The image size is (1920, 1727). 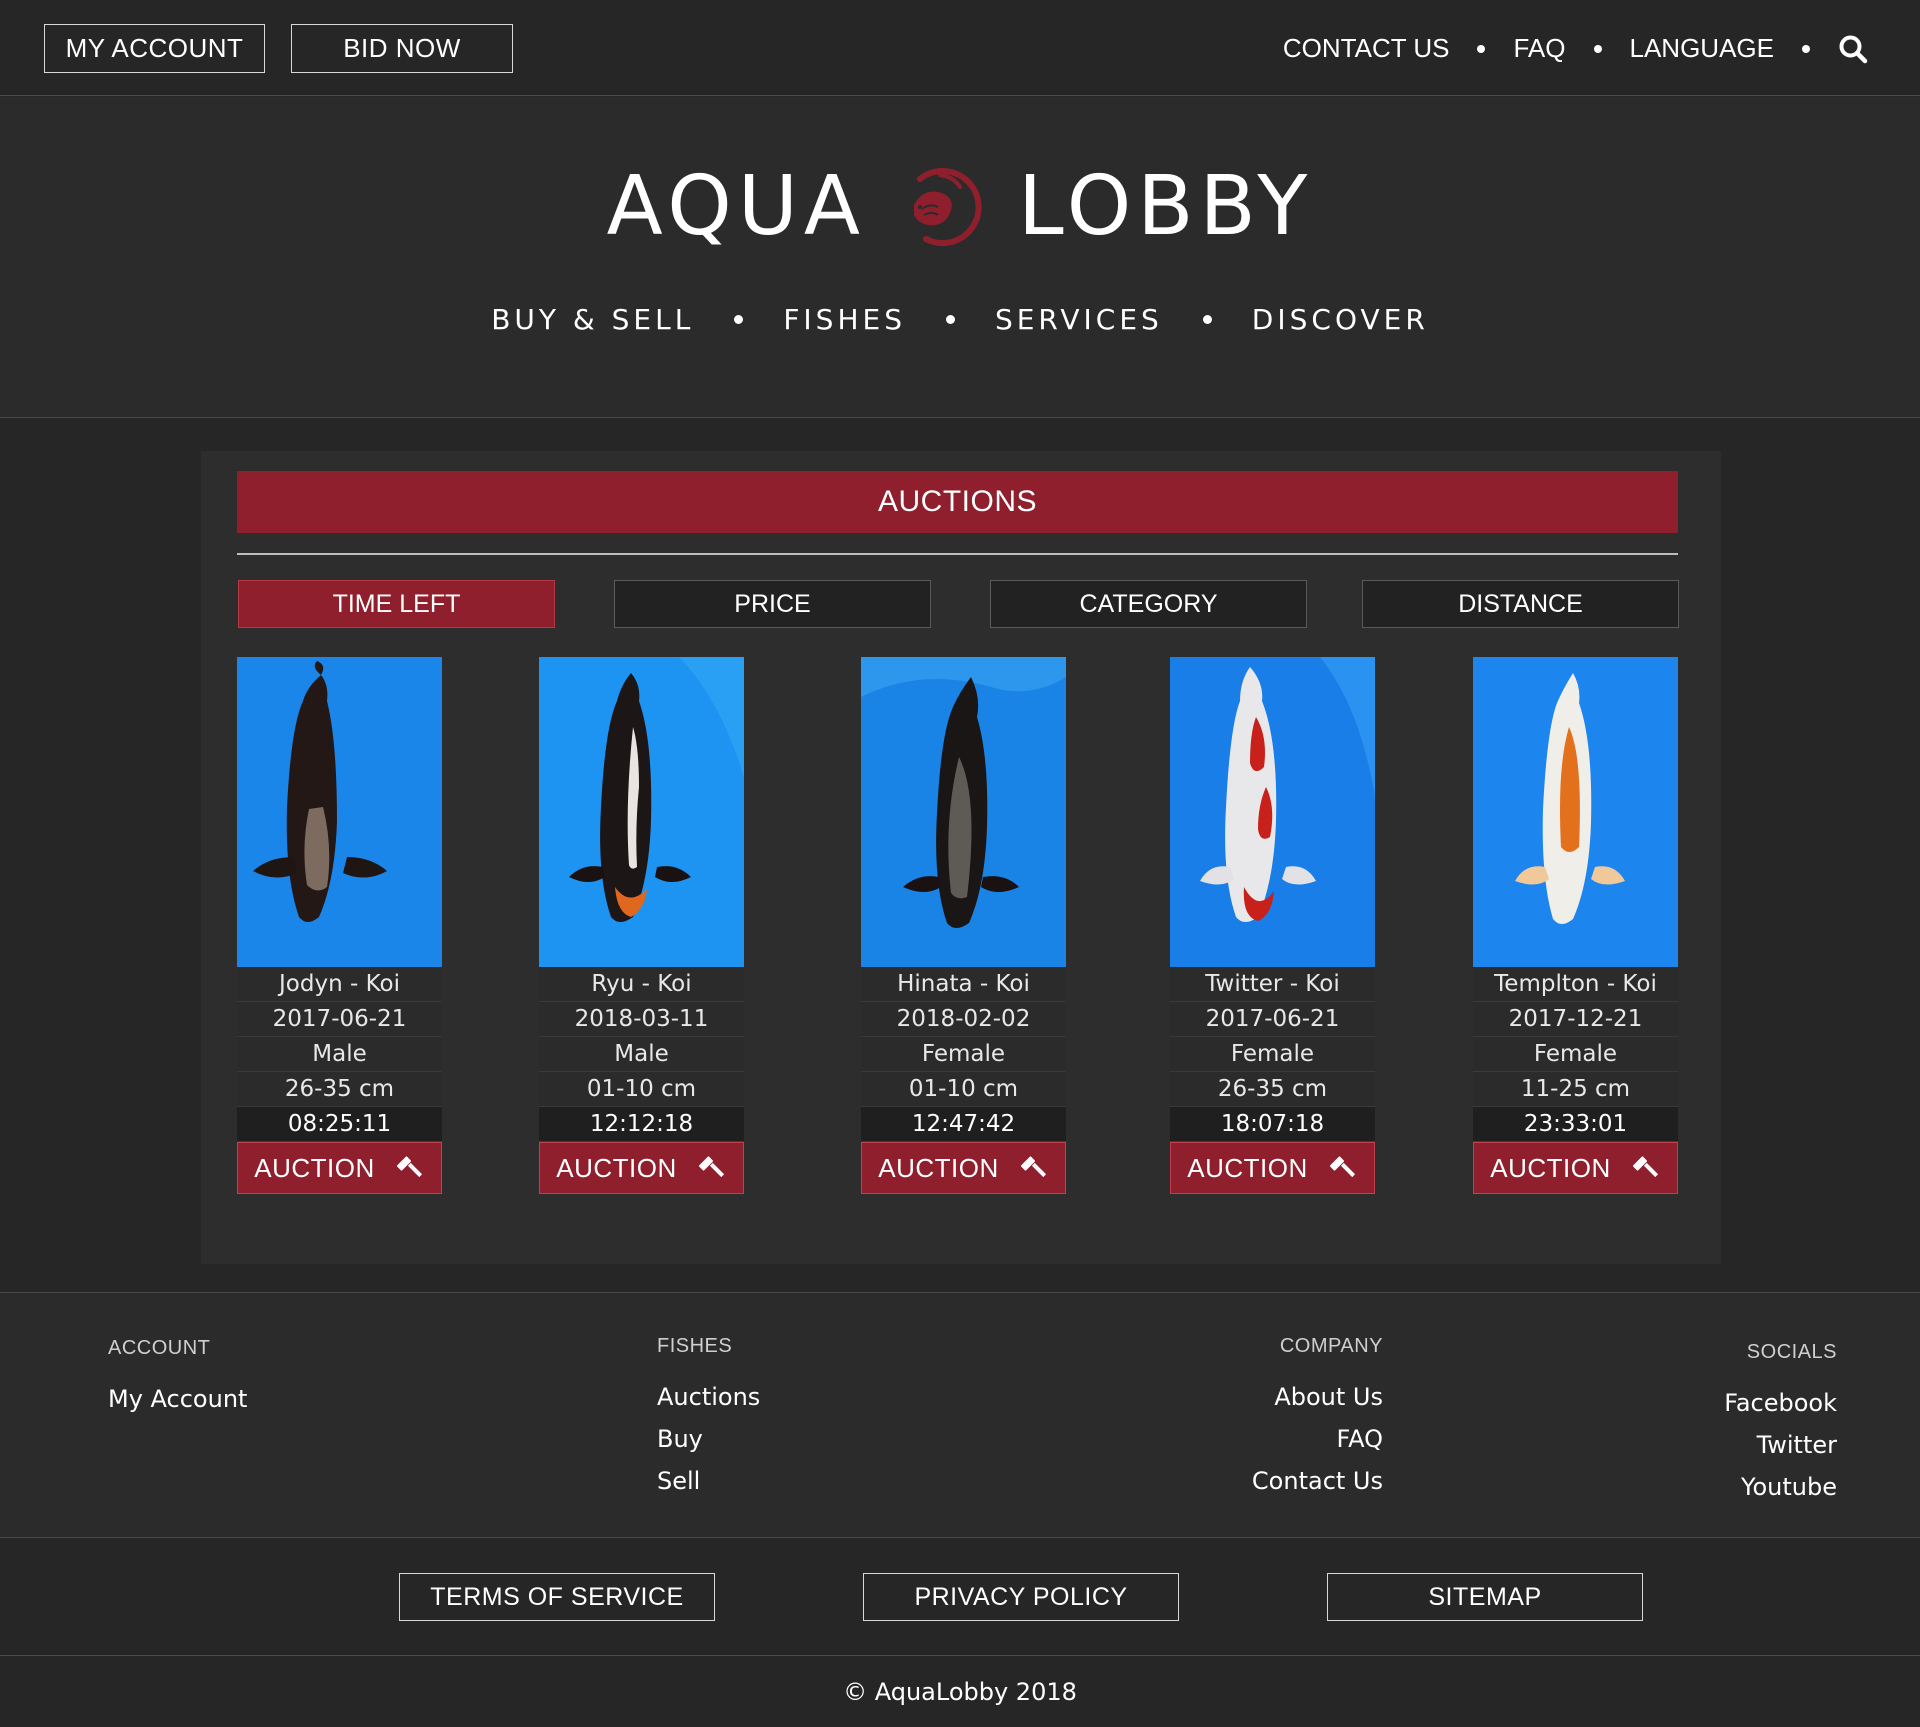 I want to click on footer-link-sell: Sell, so click(x=708, y=1481).